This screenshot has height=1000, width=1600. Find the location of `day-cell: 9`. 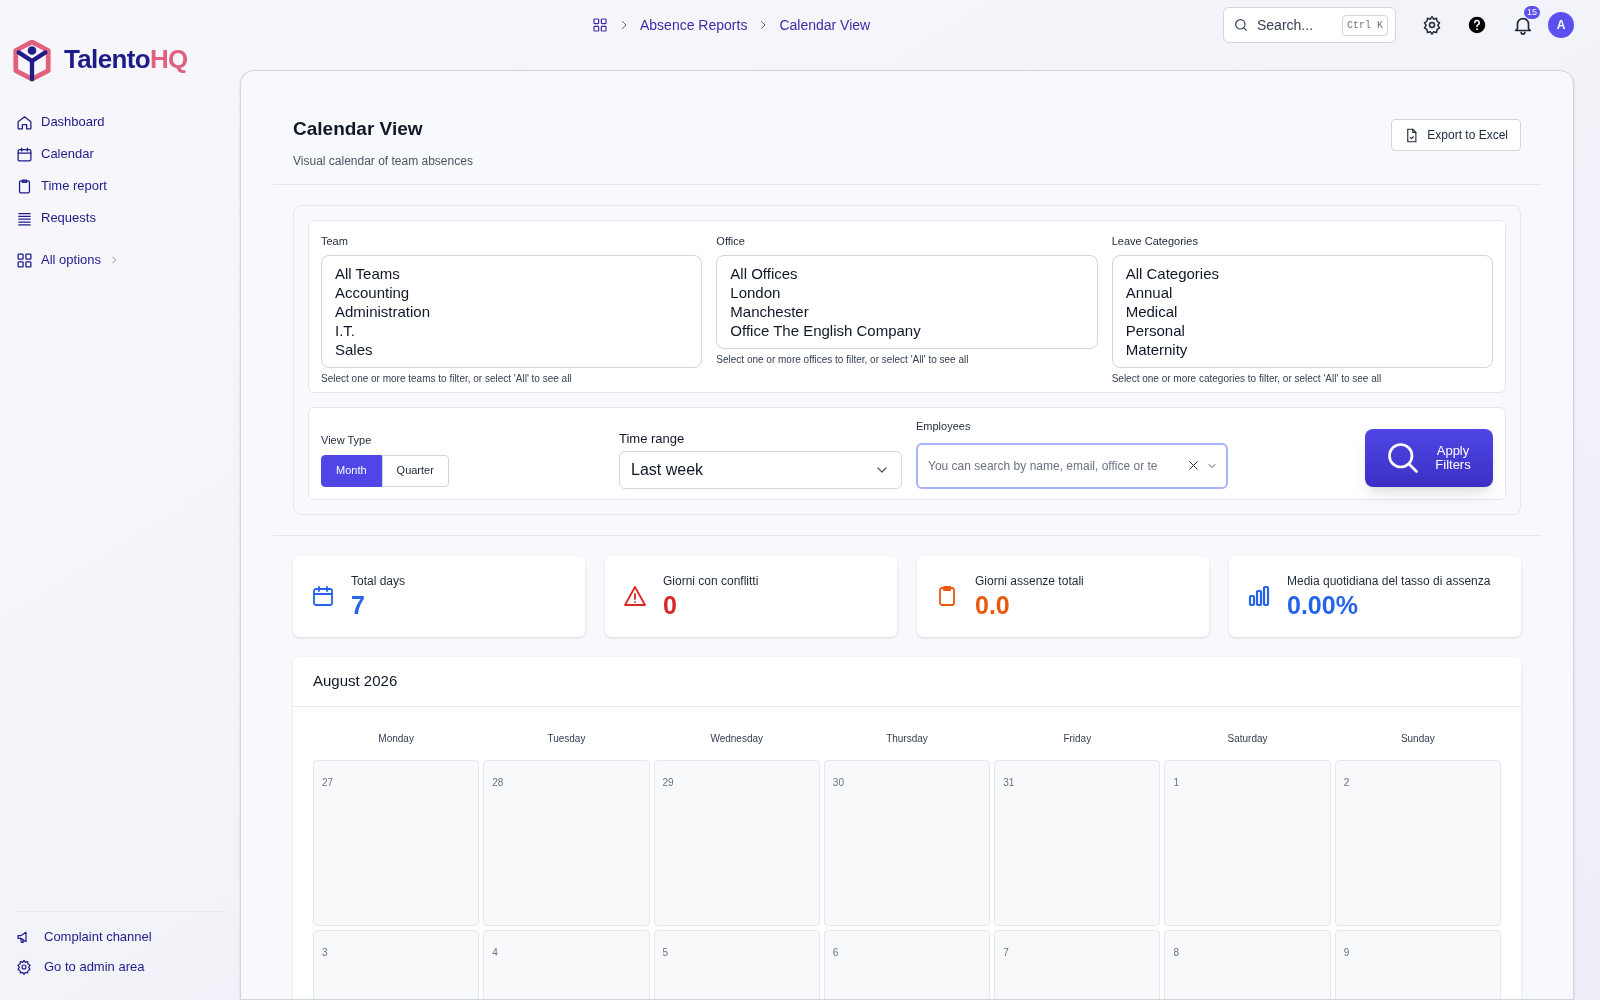

day-cell: 9 is located at coordinates (1417, 964).